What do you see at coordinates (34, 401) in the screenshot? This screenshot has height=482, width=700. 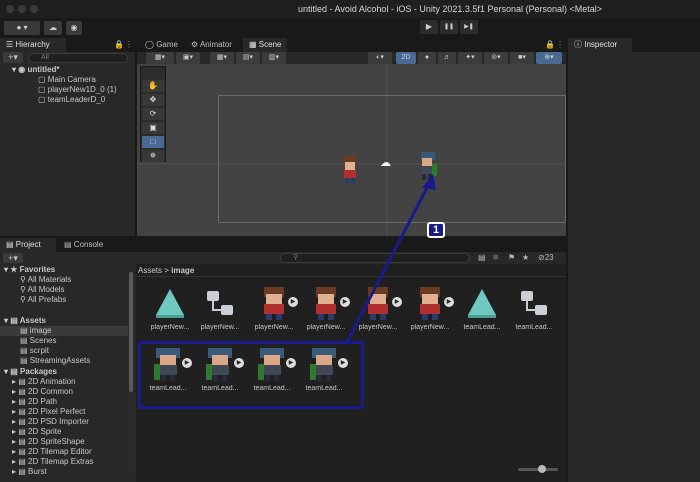 I see `package-item: ▸ ▤ 2D Path` at bounding box center [34, 401].